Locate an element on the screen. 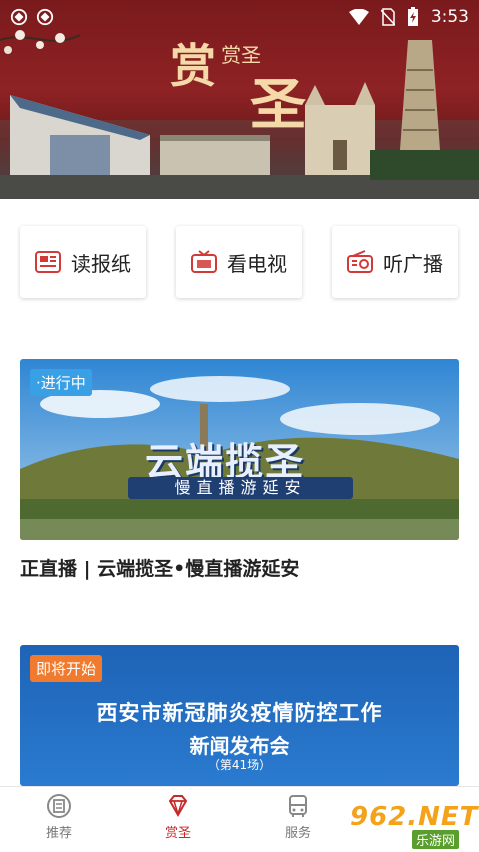  bus-icon is located at coordinates (298, 806).